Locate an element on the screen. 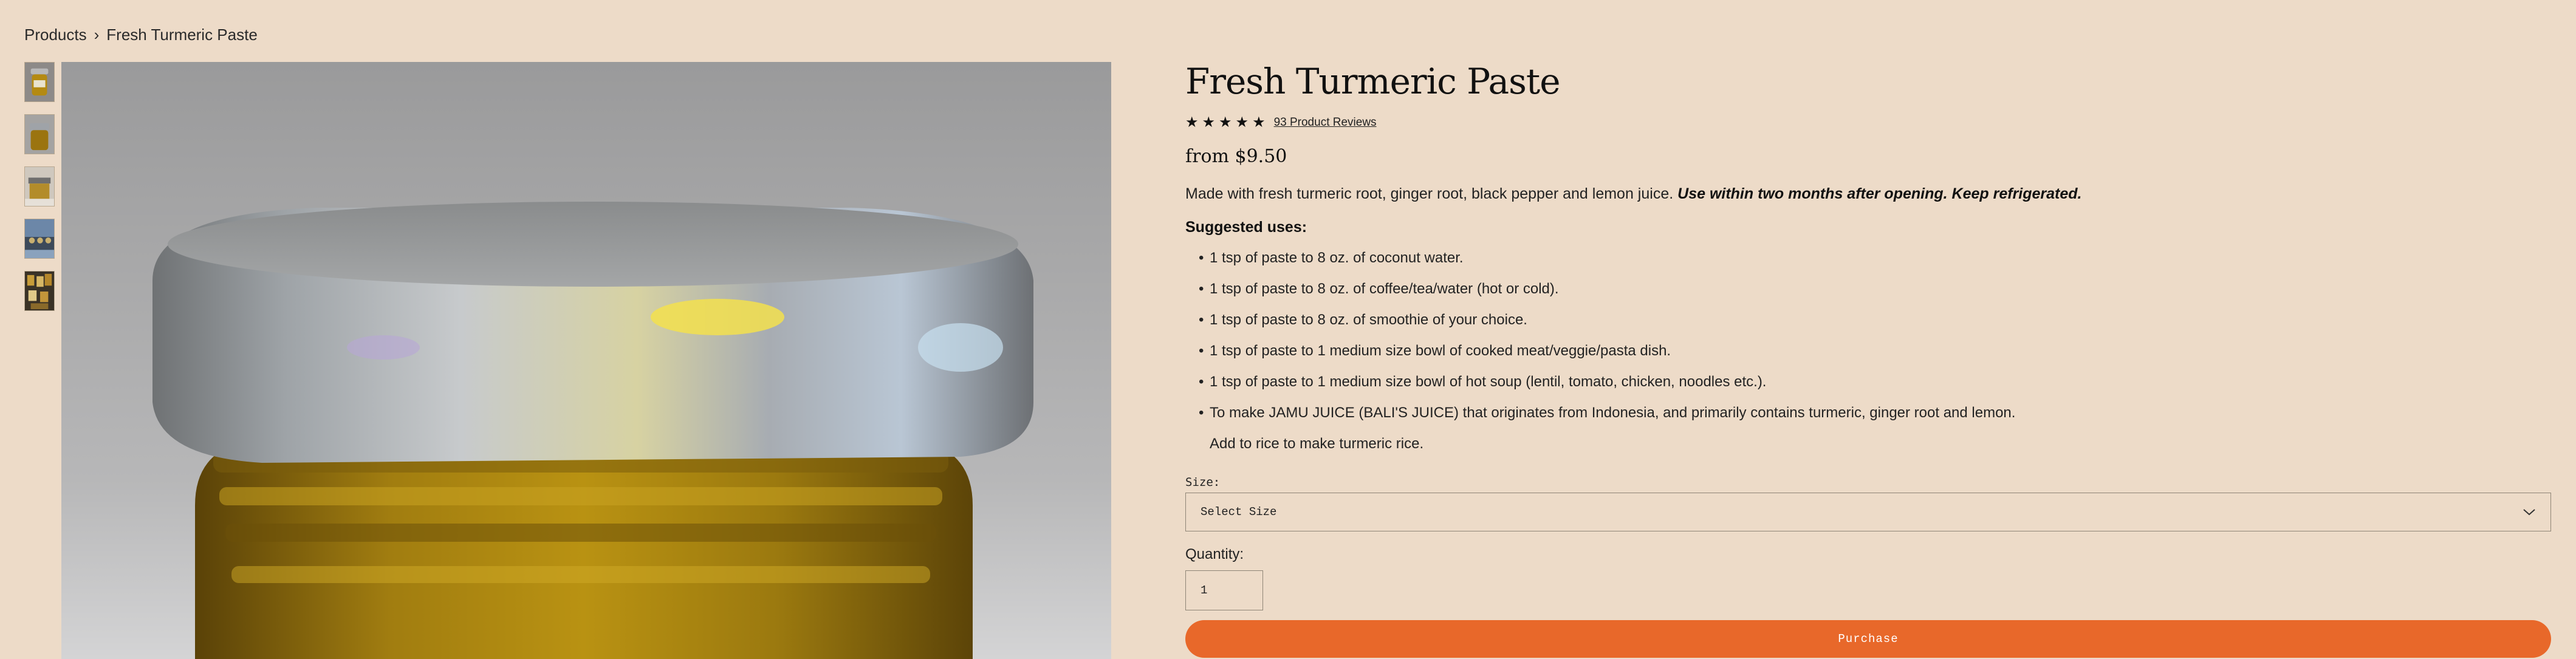 The width and height of the screenshot is (2576, 659). size-select: Select Size is located at coordinates (1868, 512).